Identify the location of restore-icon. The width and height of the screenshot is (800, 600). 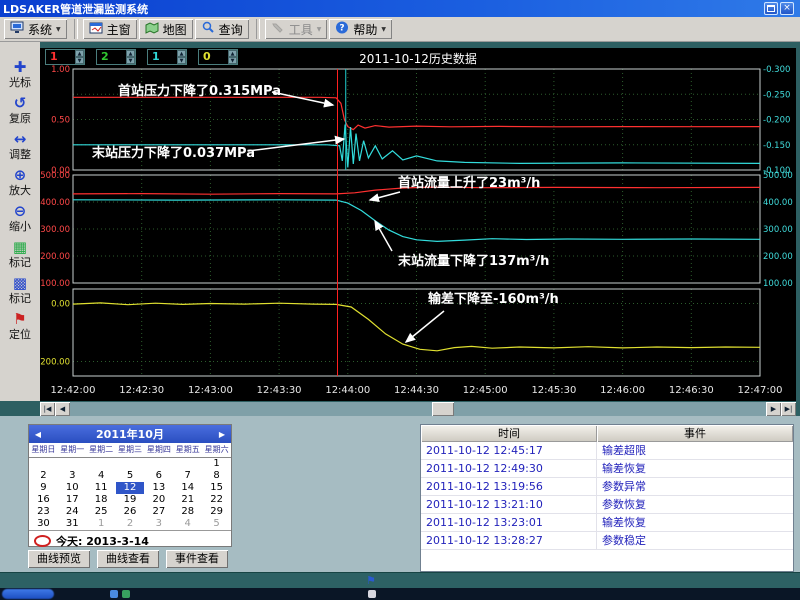
(771, 8).